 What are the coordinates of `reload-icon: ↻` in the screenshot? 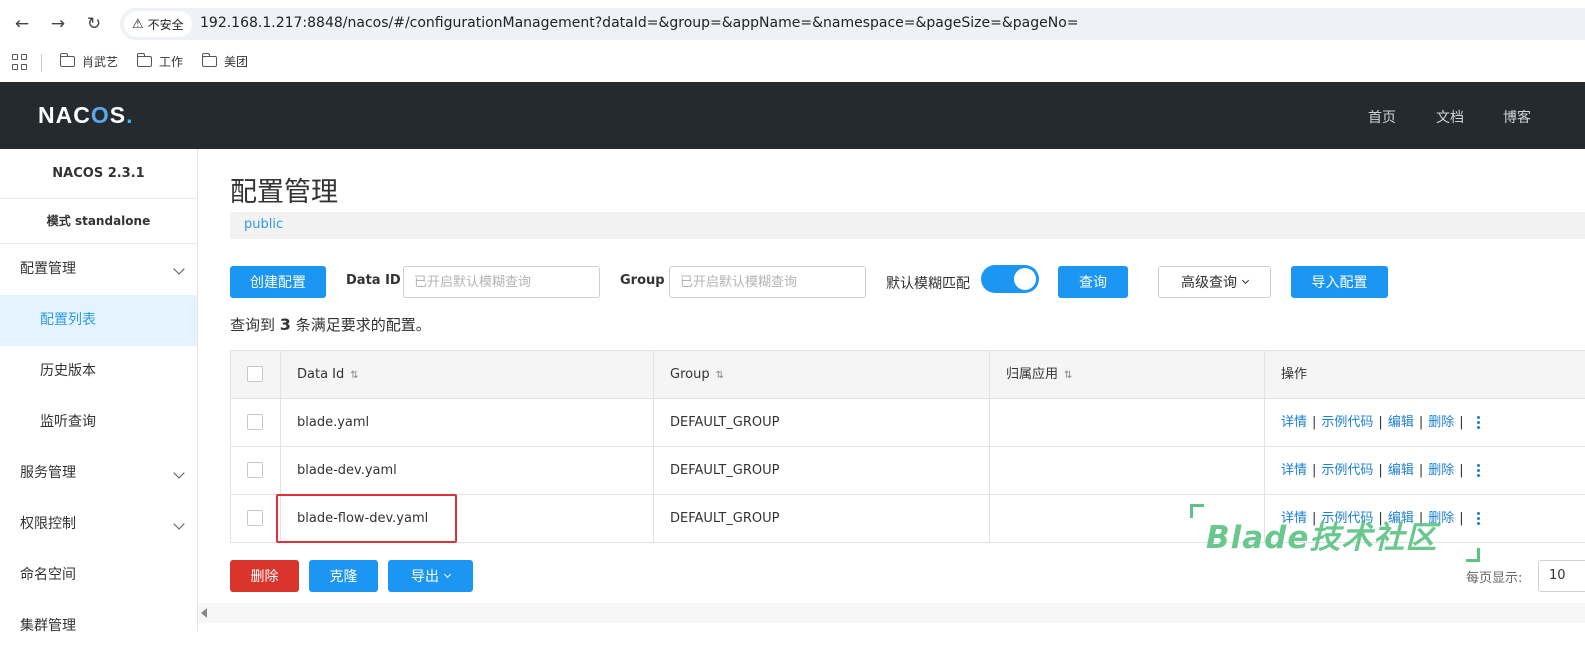 It's located at (94, 24).